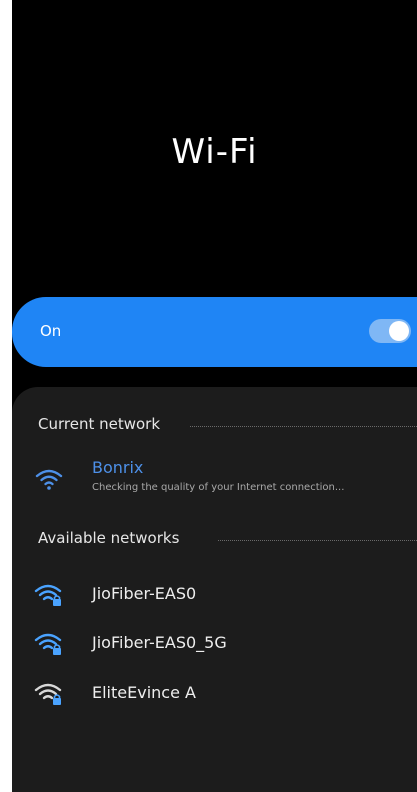 Image resolution: width=417 pixels, height=792 pixels. Describe the element at coordinates (214, 695) in the screenshot. I see `network-item-eliteevince-a: EliteEvince A` at that location.